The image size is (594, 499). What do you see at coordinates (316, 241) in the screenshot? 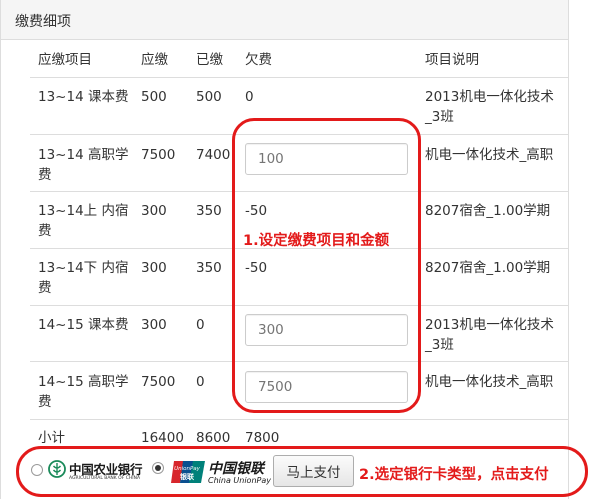
I see `annotation-step-1: 1.设定缴费项目和金额` at bounding box center [316, 241].